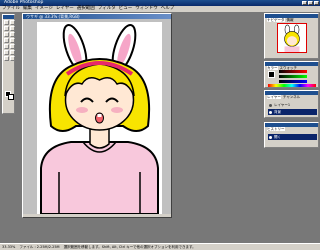  Describe the element at coordinates (12, 28) in the screenshot. I see `magic-wand-tool-icon` at that location.